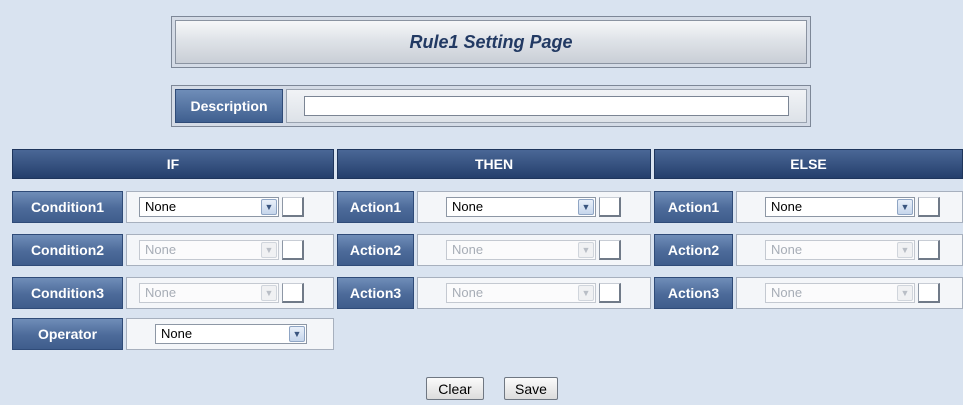 The image size is (963, 405). I want to click on title-bar: Rule1 Setting Page, so click(491, 42).